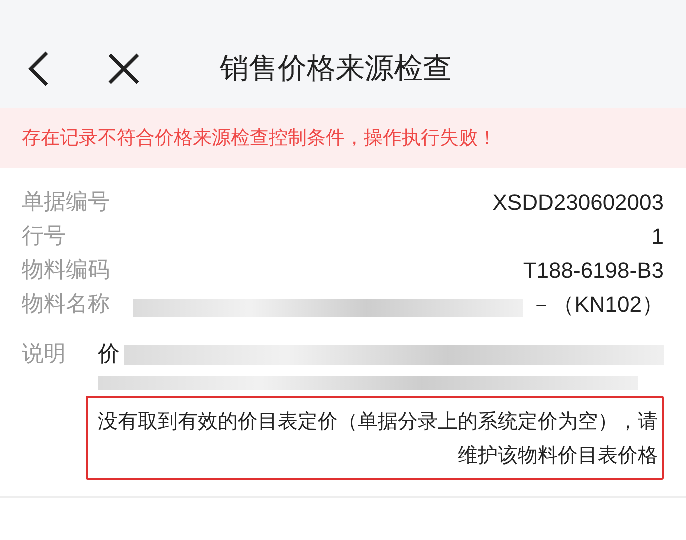 Image resolution: width=686 pixels, height=540 pixels. I want to click on field-label: 物料名称, so click(66, 305).